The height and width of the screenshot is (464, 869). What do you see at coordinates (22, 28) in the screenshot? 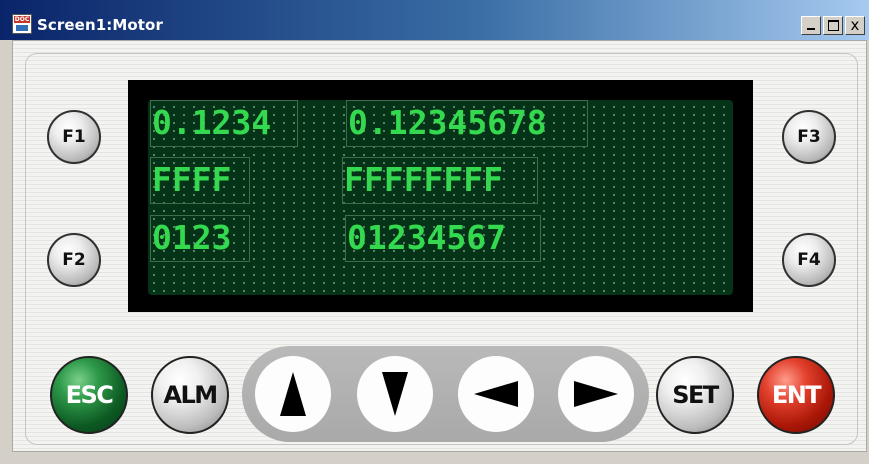
I see `app-icon-screen` at bounding box center [22, 28].